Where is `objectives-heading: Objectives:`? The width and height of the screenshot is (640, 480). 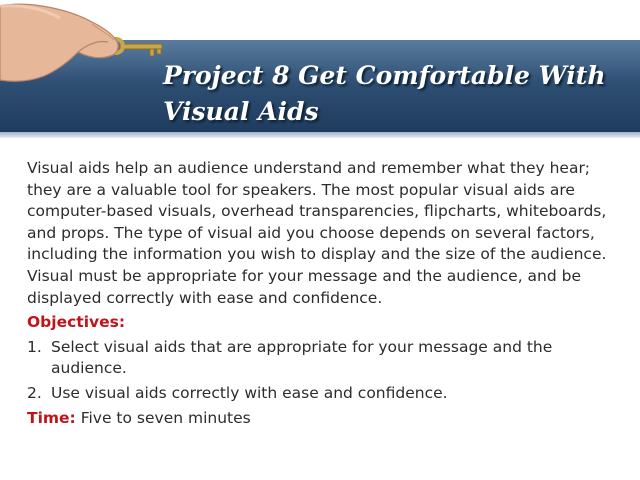 objectives-heading: Objectives: is located at coordinates (76, 322).